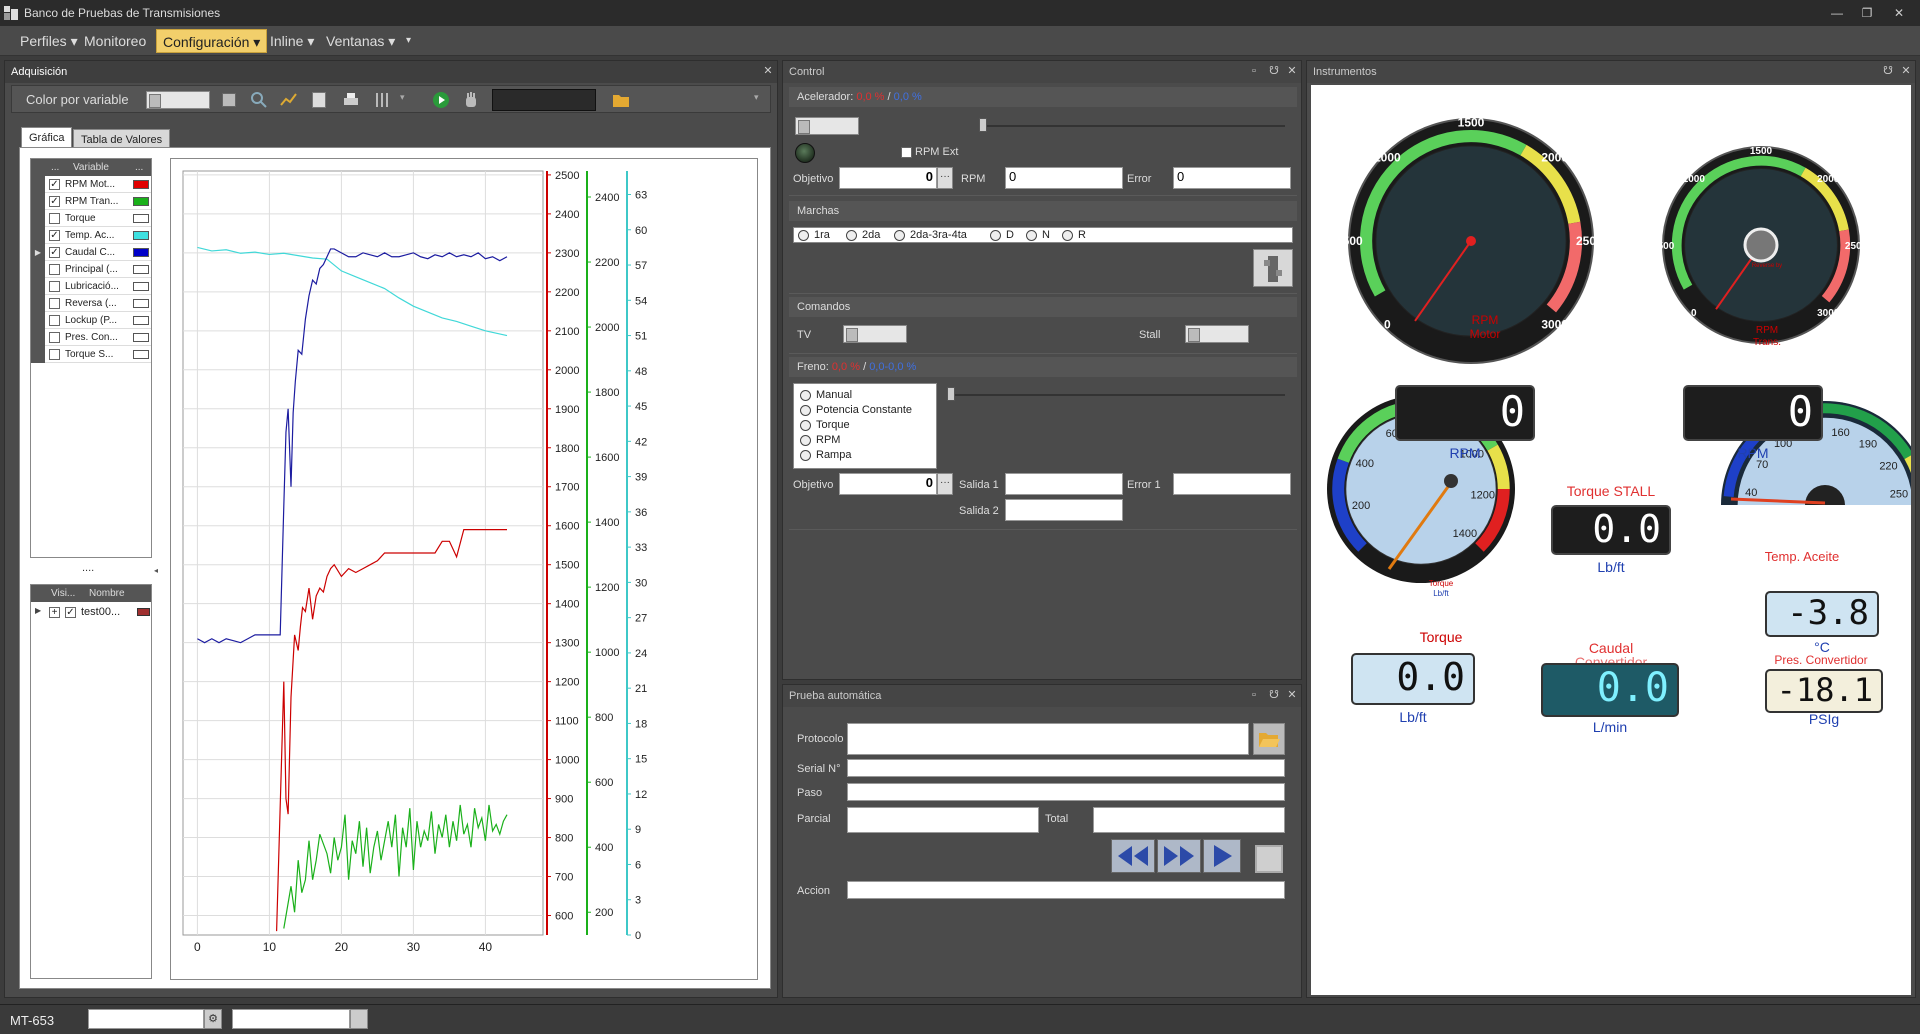 The height and width of the screenshot is (1034, 1920). Describe the element at coordinates (1254, 695) in the screenshot. I see `auto-float-icon: ▫` at that location.